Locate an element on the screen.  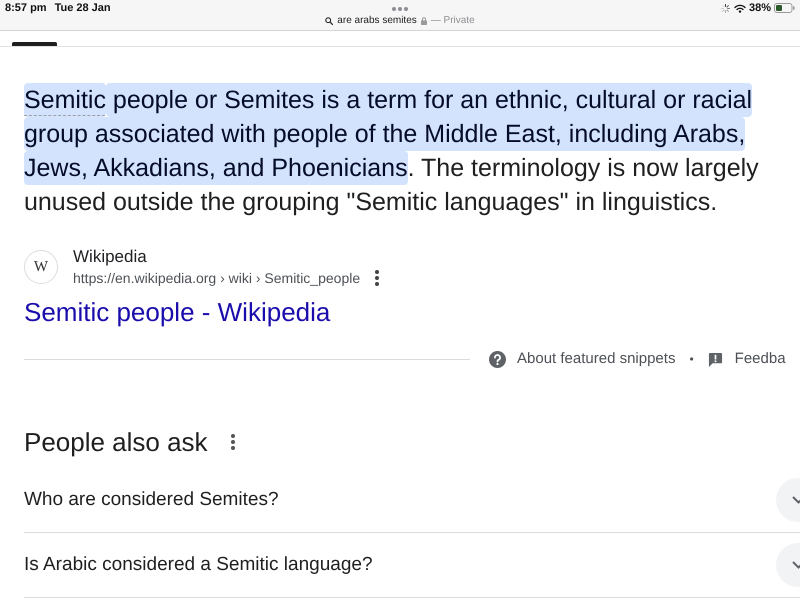
definition-link: Semitic is located at coordinates (65, 100).